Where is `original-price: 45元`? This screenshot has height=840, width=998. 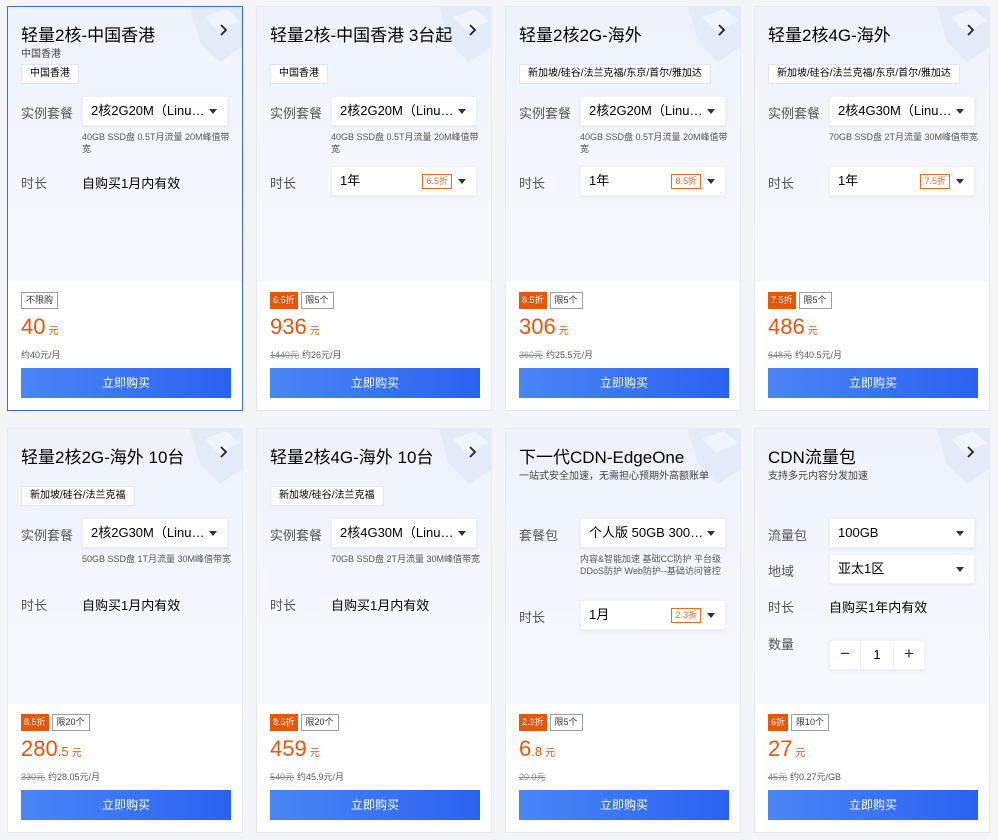
original-price: 45元 is located at coordinates (778, 777).